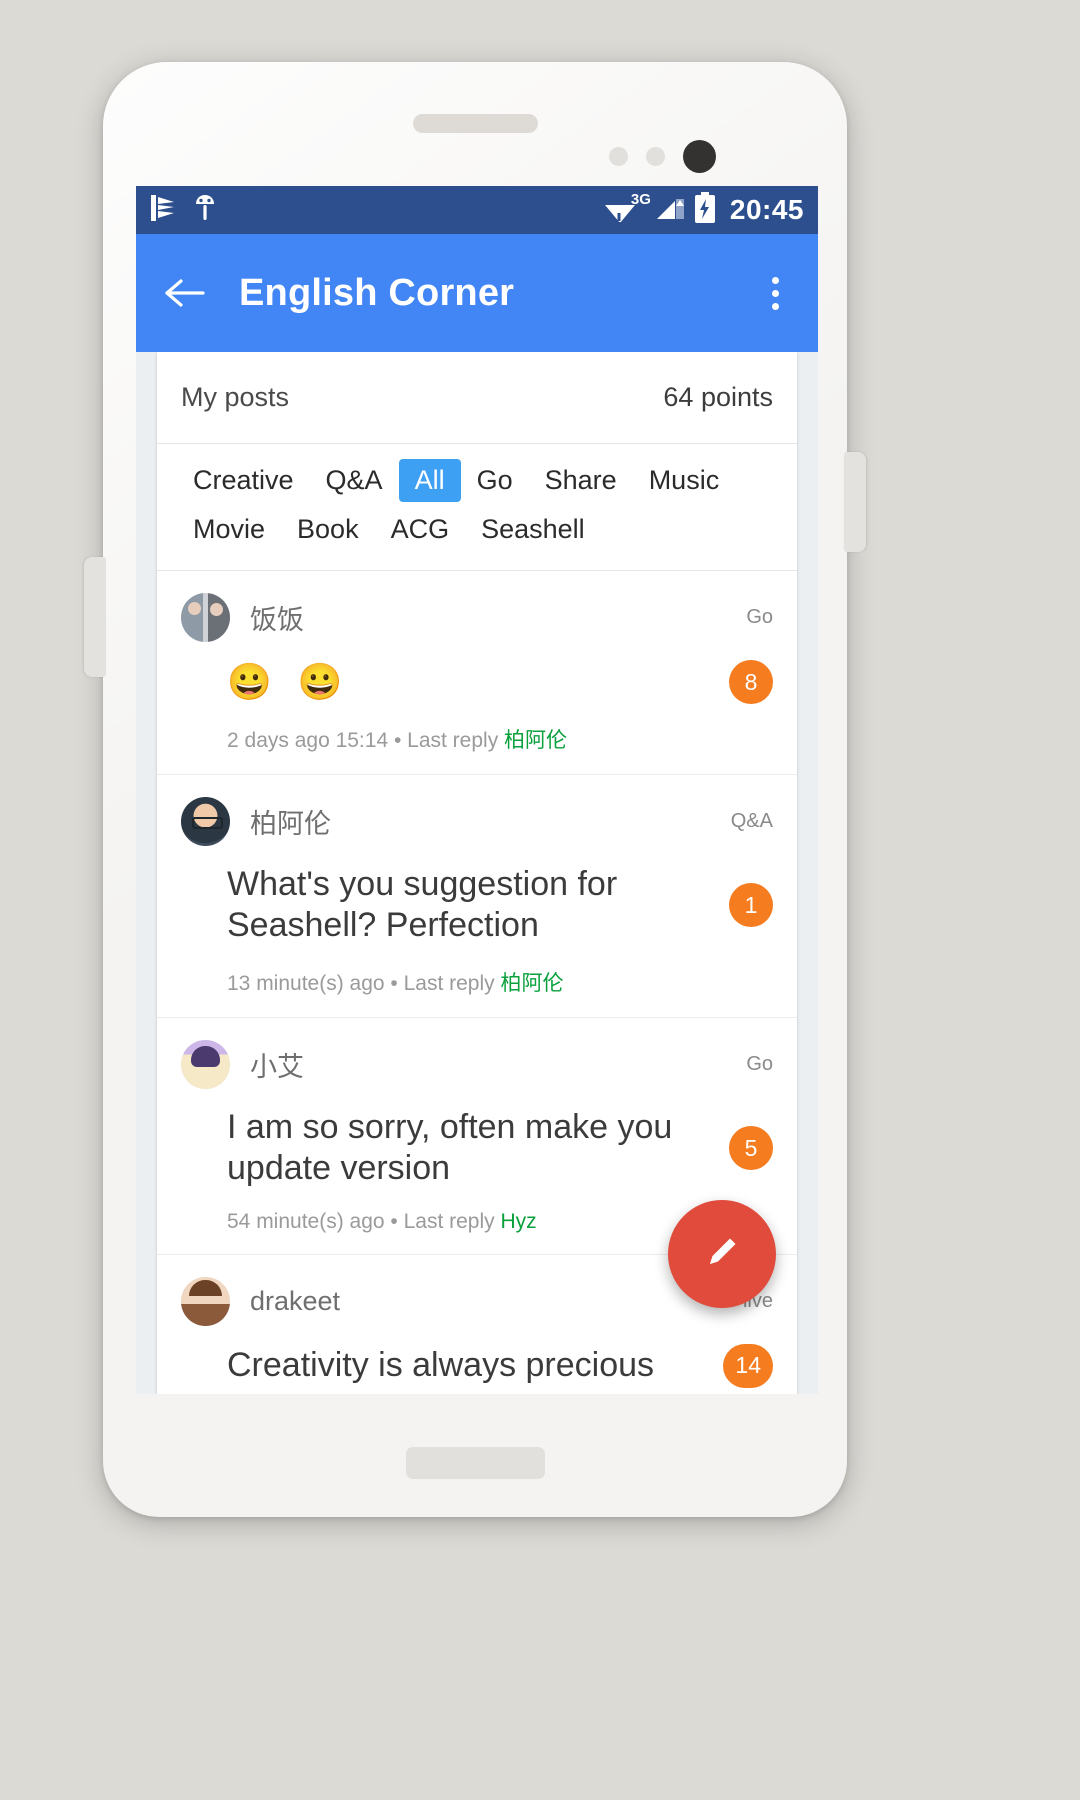 This screenshot has width=1080, height=1800. Describe the element at coordinates (243, 480) in the screenshot. I see `category-chip-creative: Creative` at that location.